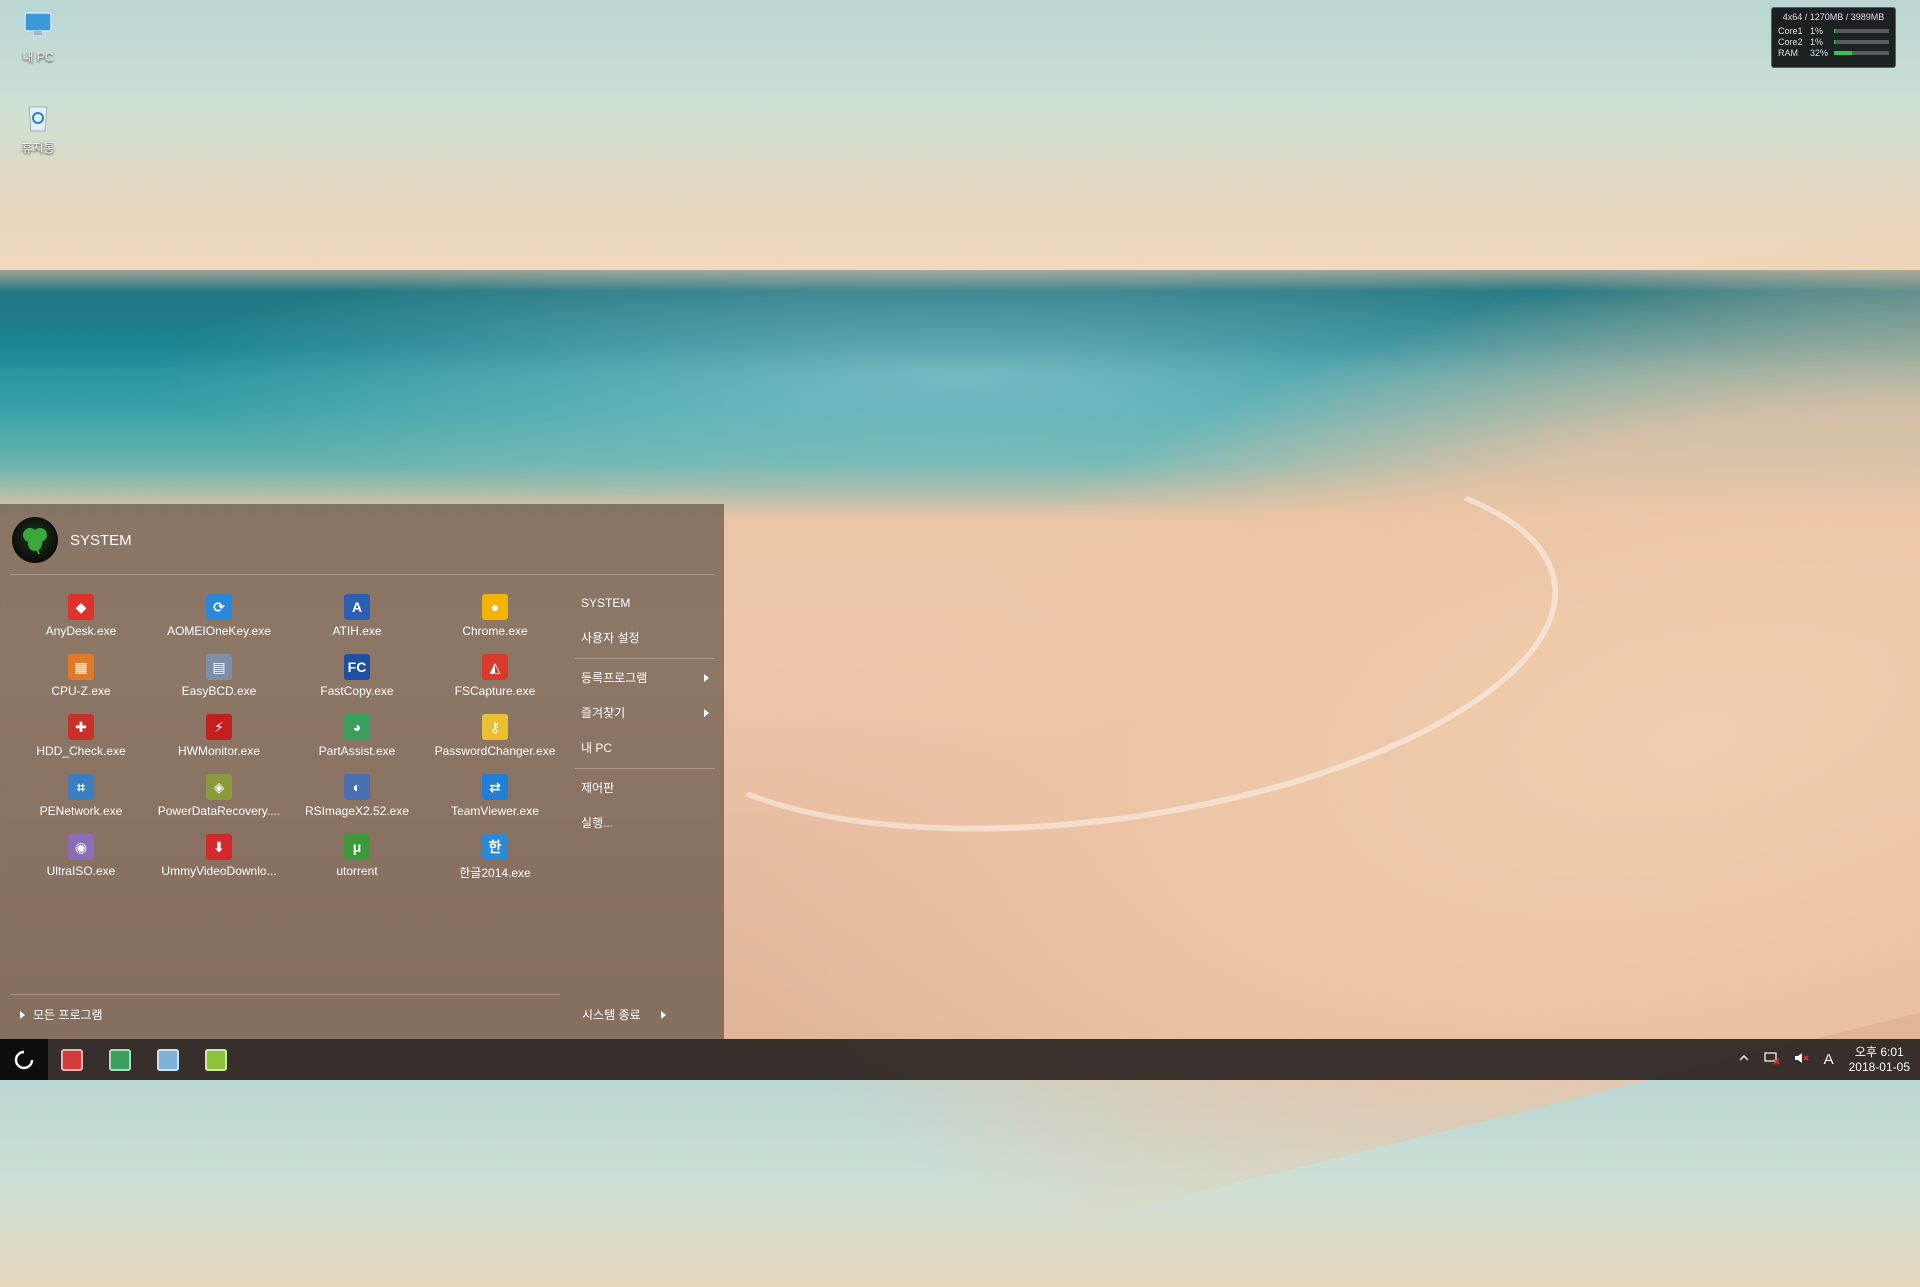  Describe the element at coordinates (219, 607) in the screenshot. I see `aomei-onekey-icon: ⟳` at that location.